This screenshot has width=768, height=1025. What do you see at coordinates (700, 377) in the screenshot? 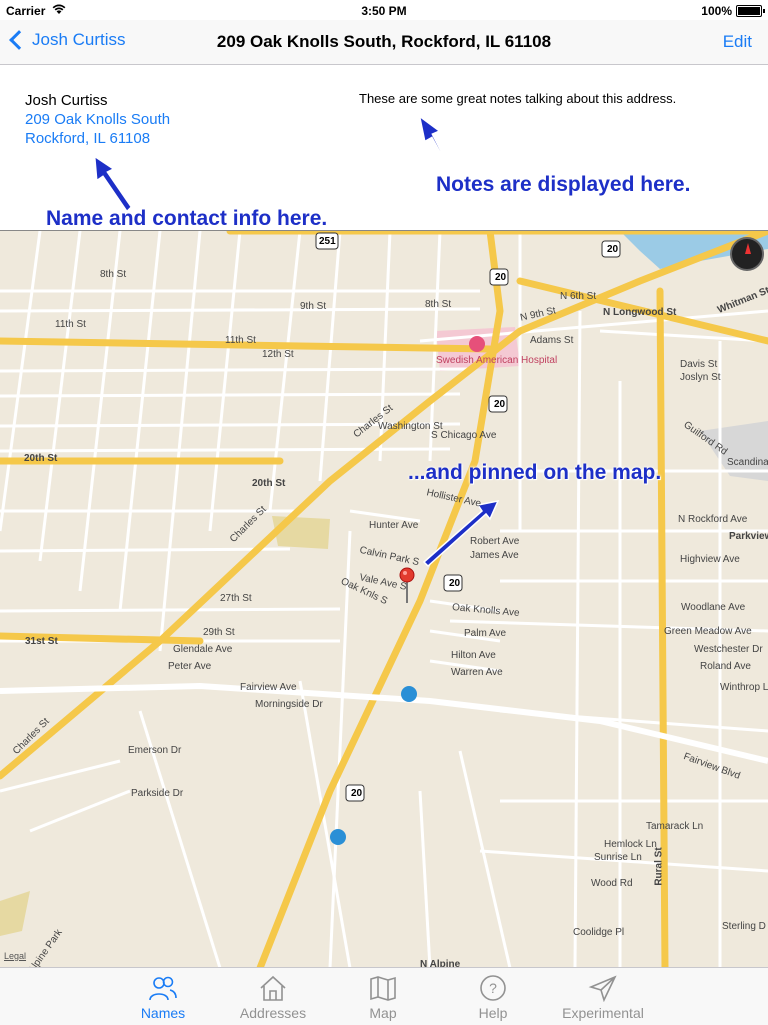
I see `map-label: Joslyn St` at bounding box center [700, 377].